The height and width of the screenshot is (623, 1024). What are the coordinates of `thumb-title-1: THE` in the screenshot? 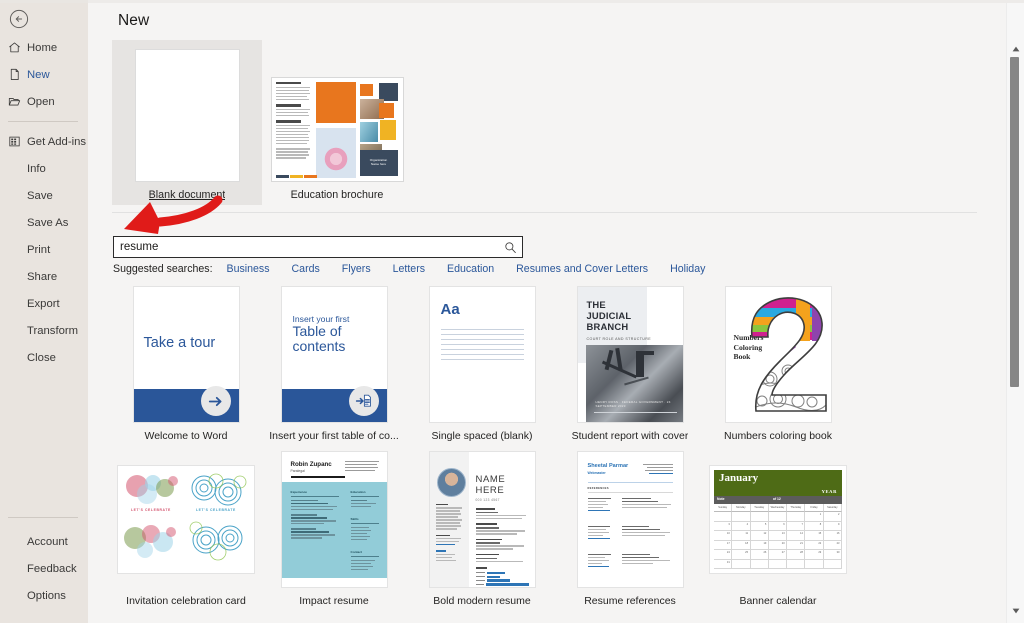 It's located at (596, 304).